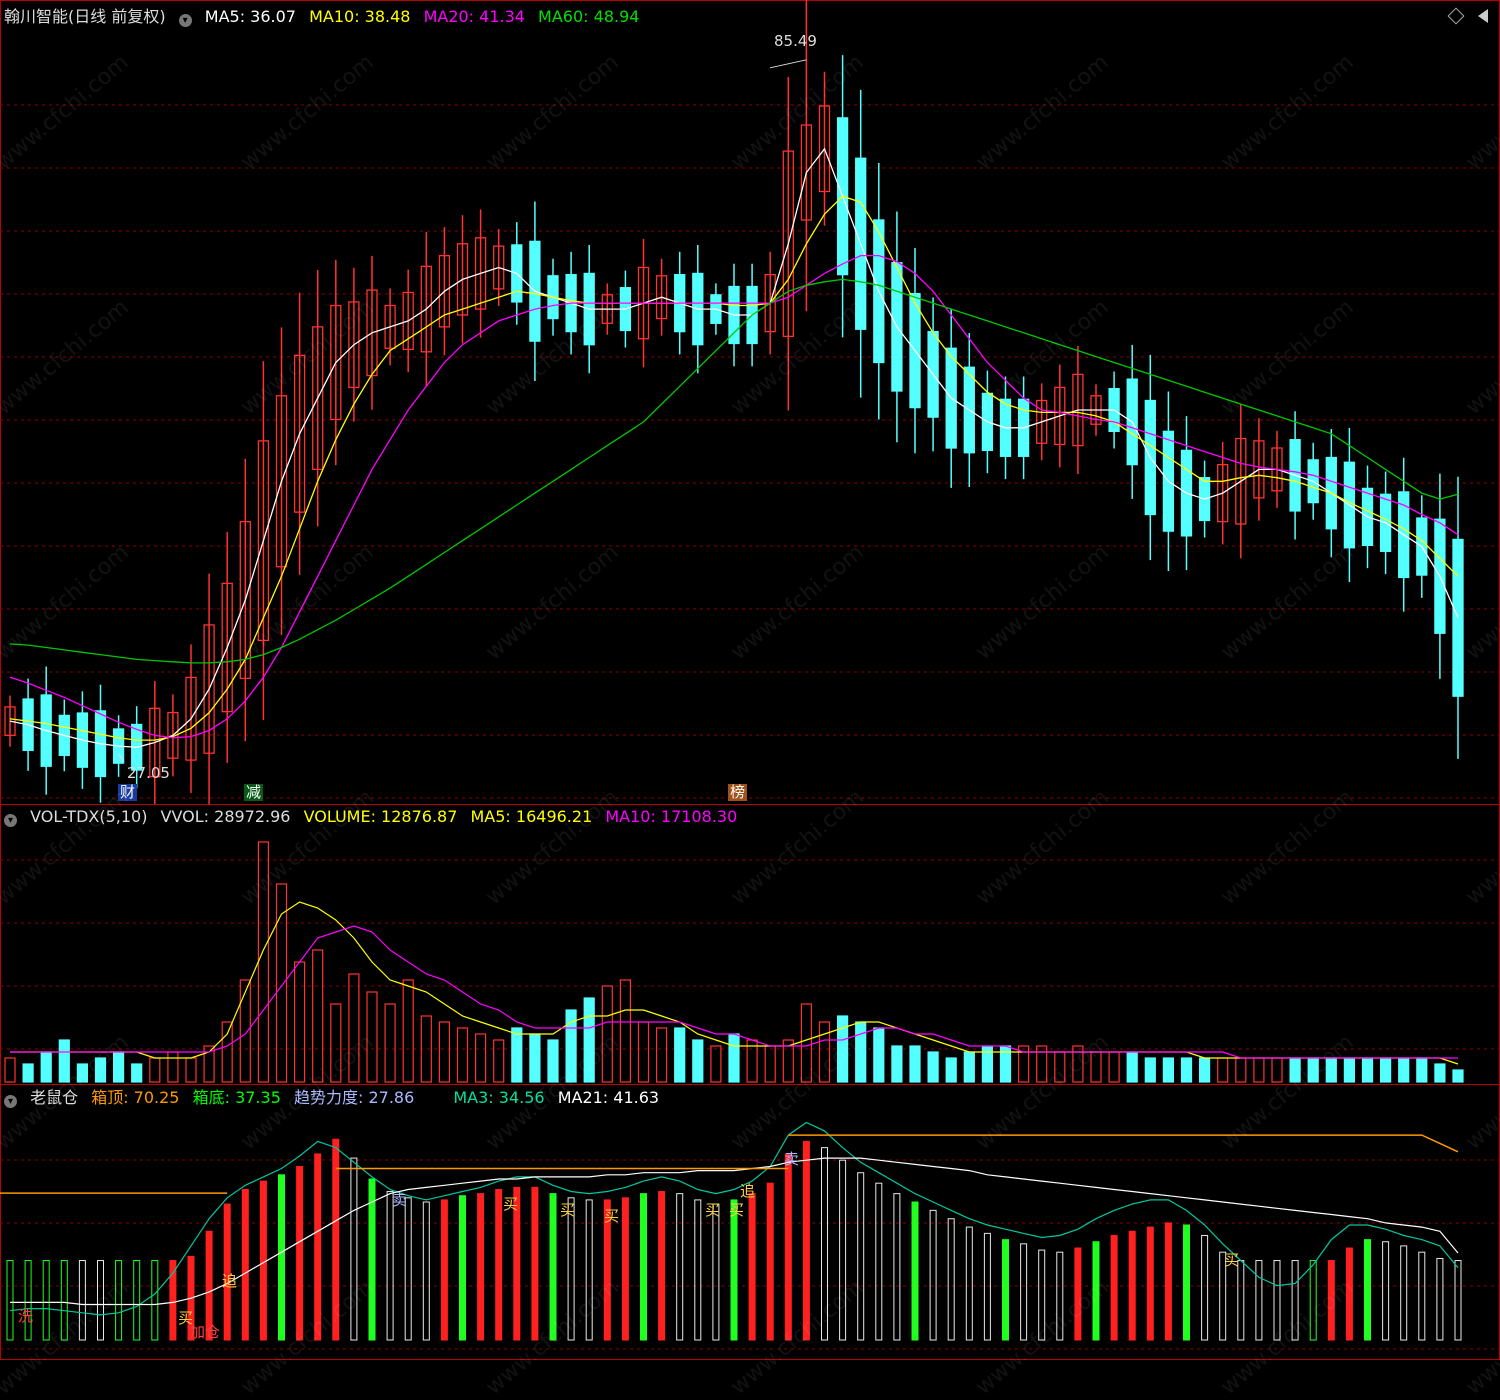 Image resolution: width=1500 pixels, height=1400 pixels. Describe the element at coordinates (250, 16) in the screenshot. I see `ma5-legend: MA5: 36.07` at that location.